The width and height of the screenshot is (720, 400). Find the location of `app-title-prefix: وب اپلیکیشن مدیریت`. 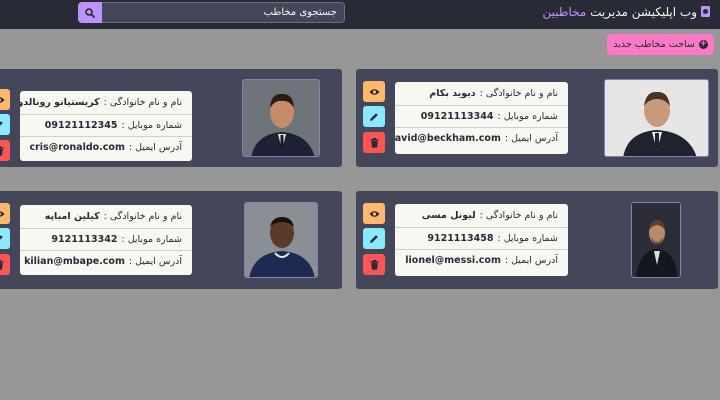

app-title-prefix: وب اپلیکیشن مدیریت is located at coordinates (643, 12).